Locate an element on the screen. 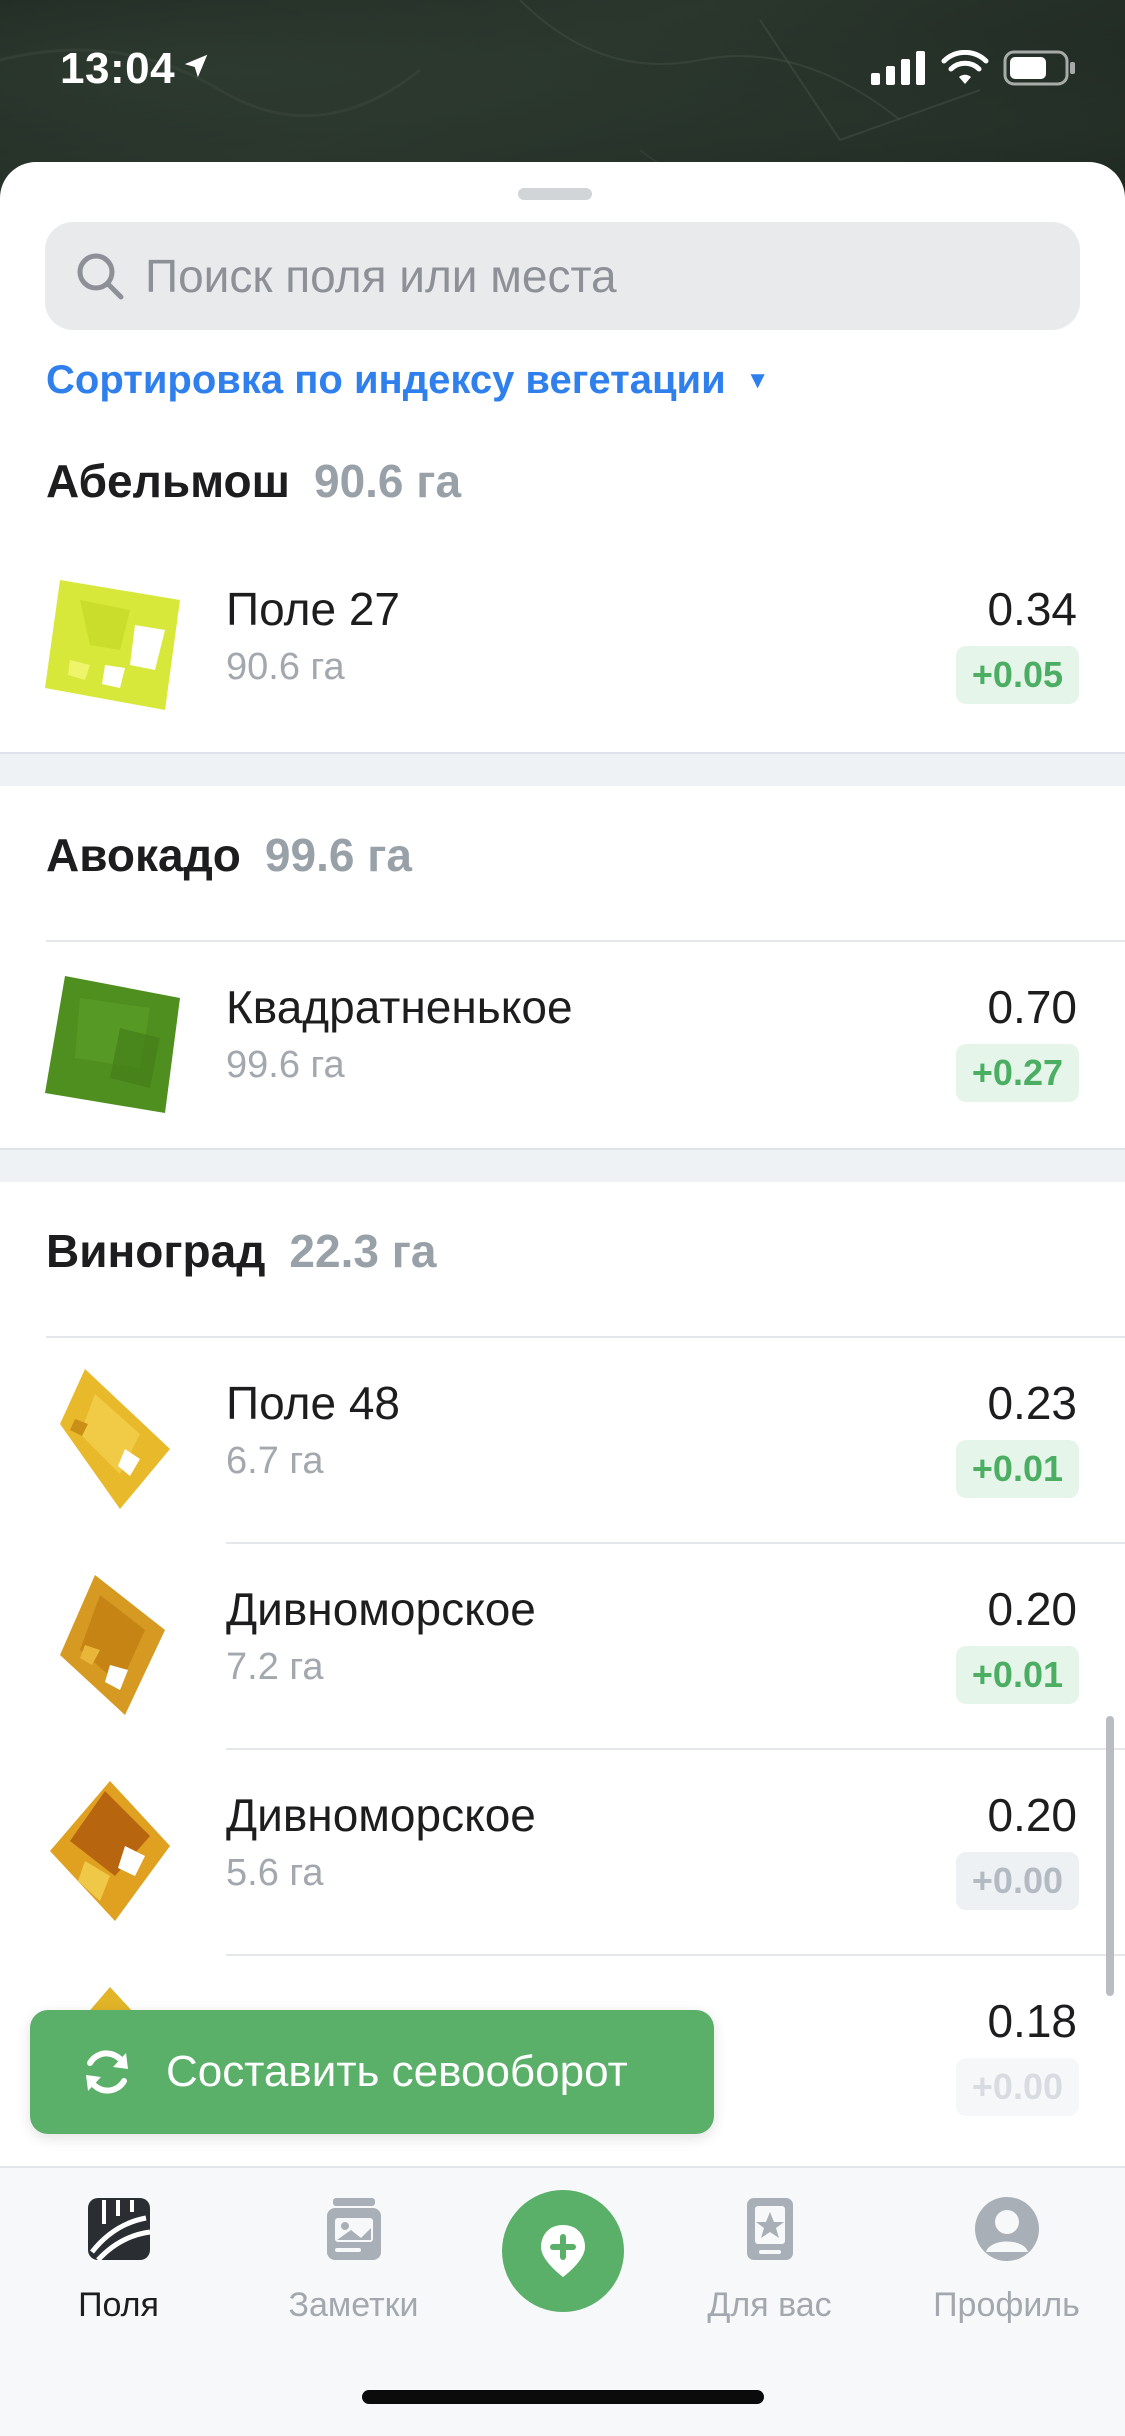 The width and height of the screenshot is (1125, 2436). group-header: Виноград 22.3 га is located at coordinates (241, 1251).